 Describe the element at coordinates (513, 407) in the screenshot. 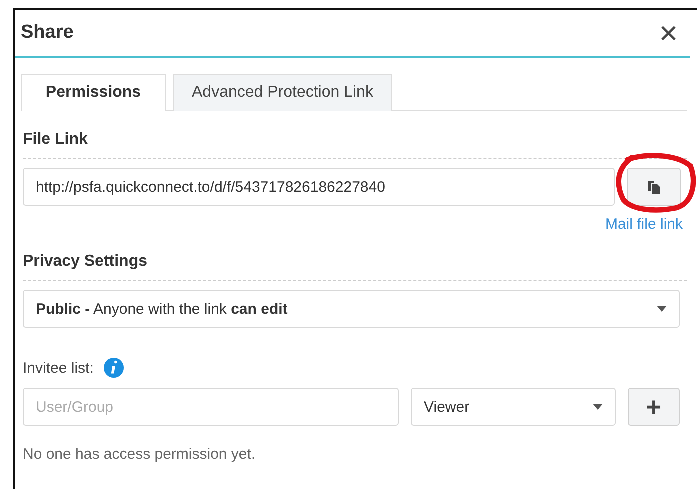

I see `role-dropdown: Viewer` at that location.